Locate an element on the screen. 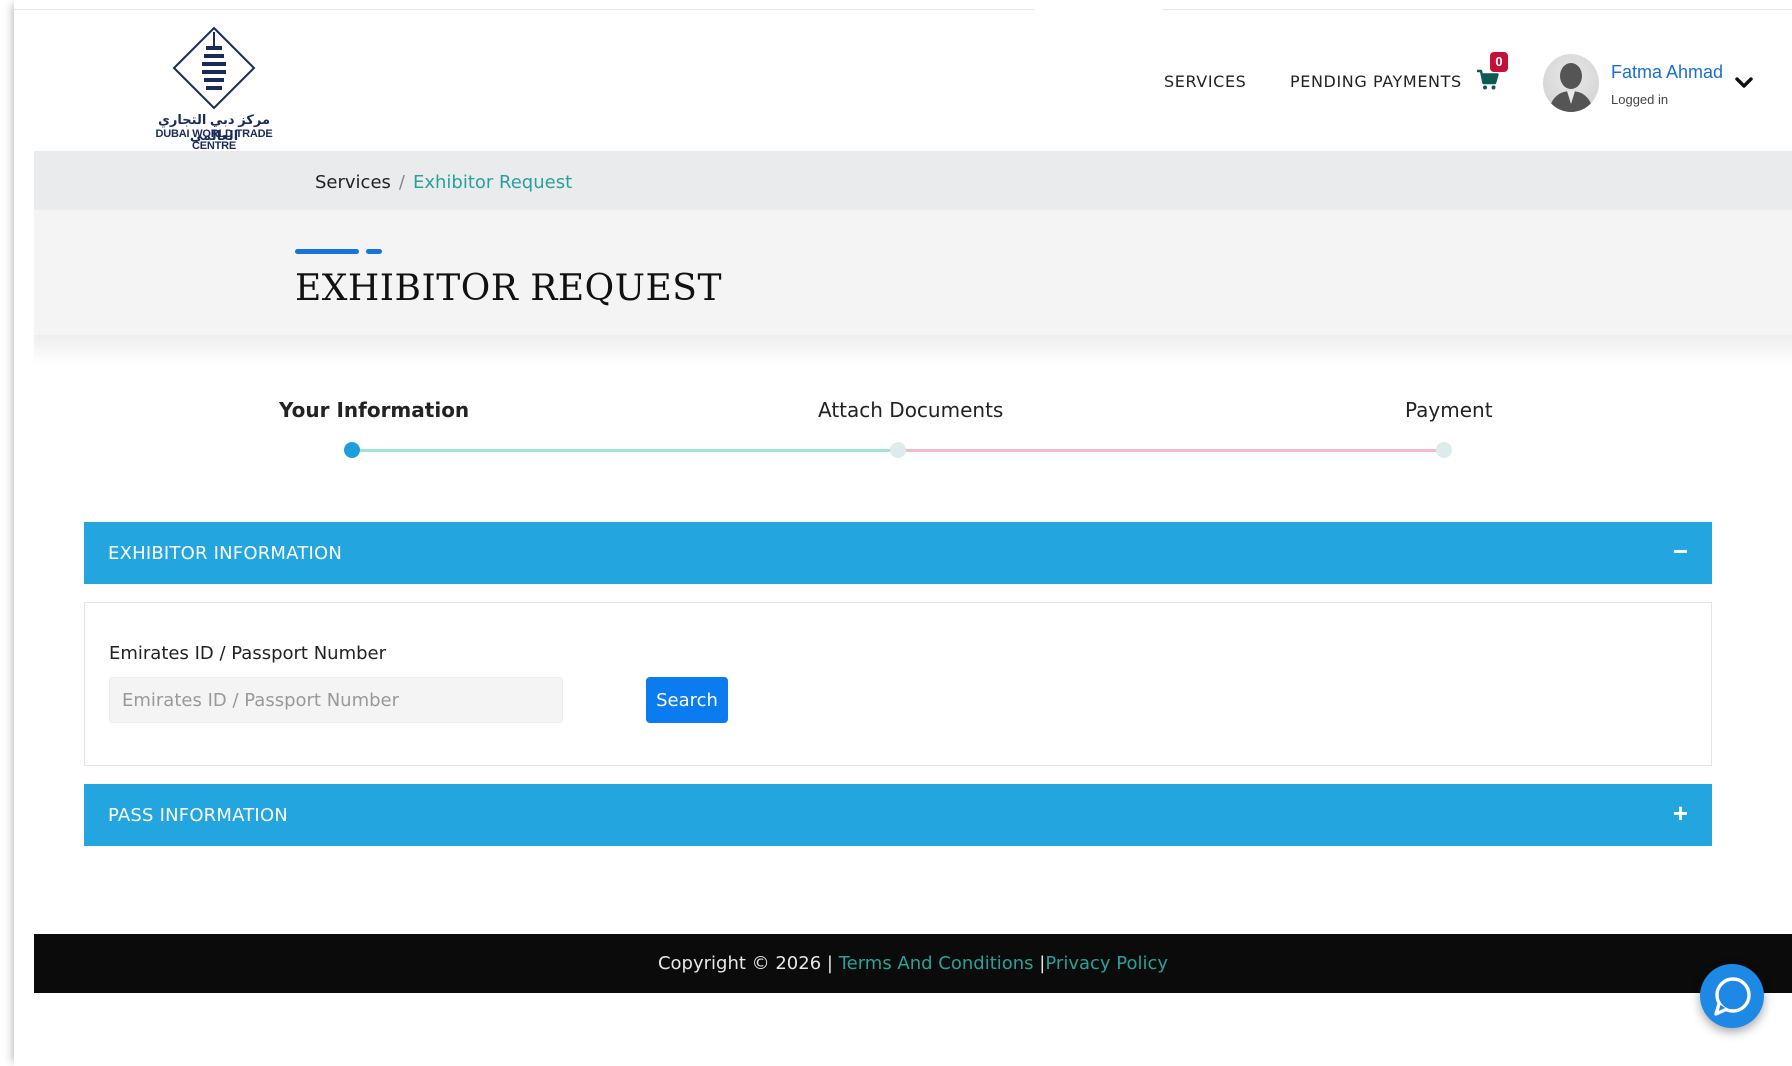 Image resolution: width=1792 pixels, height=1066 pixels. panel-title: PASS INFORMATION is located at coordinates (198, 815).